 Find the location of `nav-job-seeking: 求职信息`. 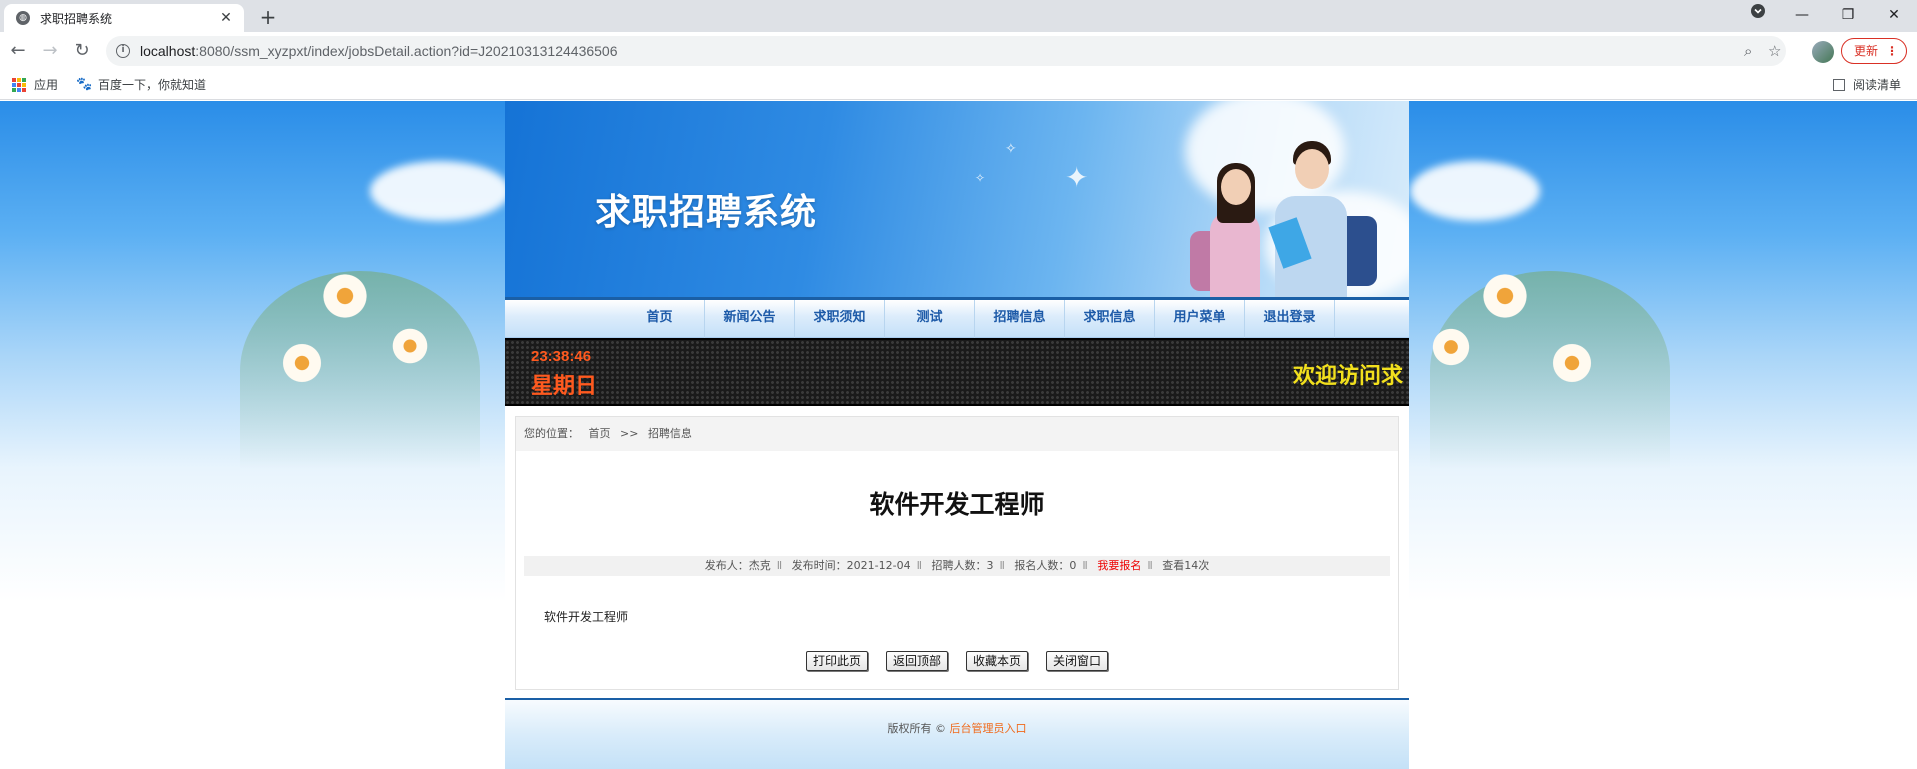

nav-job-seeking: 求职信息 is located at coordinates (1110, 319).